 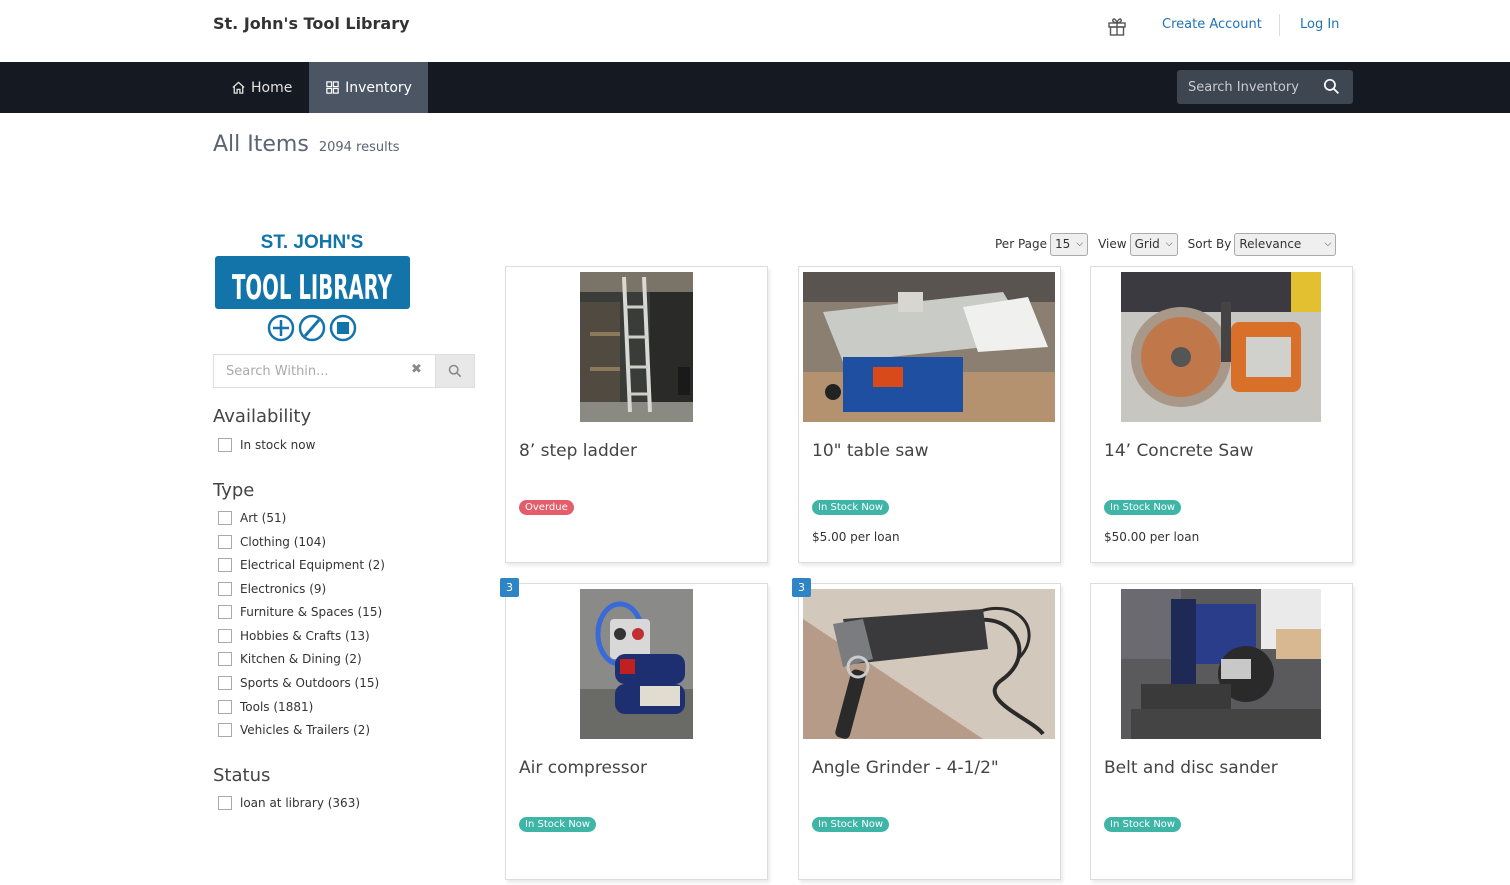 I want to click on facet-electrical: Electrical Equipment (2), so click(x=301, y=565).